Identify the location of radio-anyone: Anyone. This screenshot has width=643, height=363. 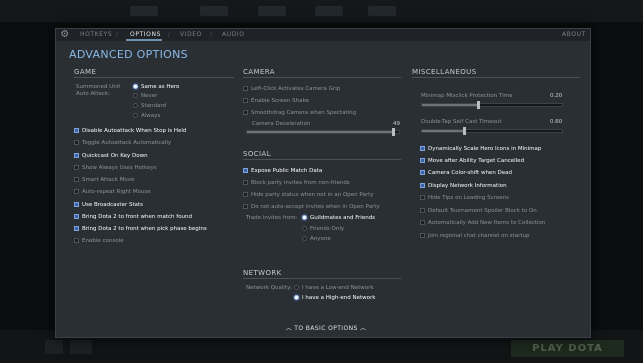
(316, 239).